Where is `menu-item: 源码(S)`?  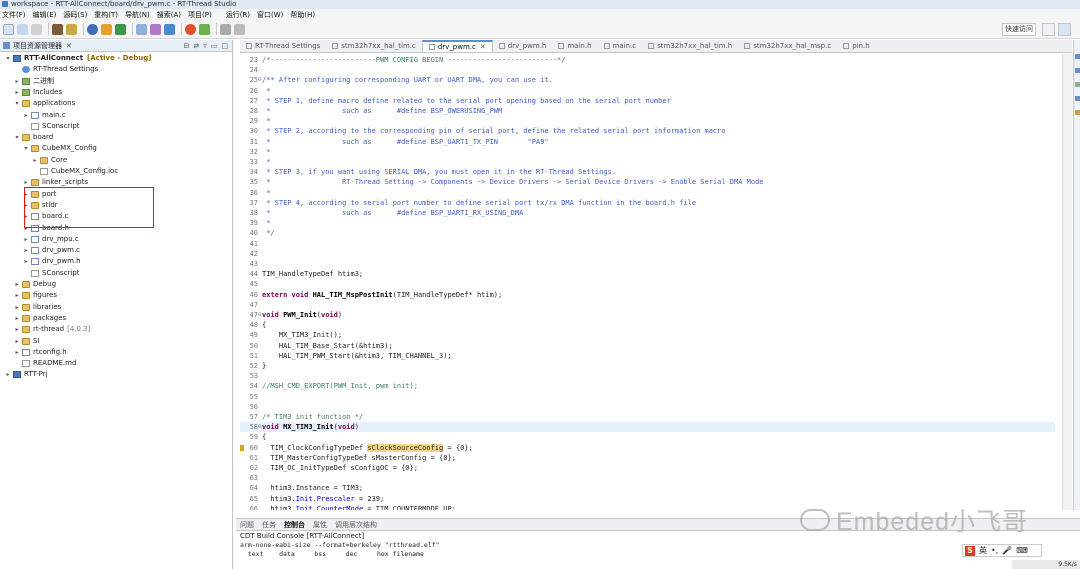 menu-item: 源码(S) is located at coordinates (75, 15).